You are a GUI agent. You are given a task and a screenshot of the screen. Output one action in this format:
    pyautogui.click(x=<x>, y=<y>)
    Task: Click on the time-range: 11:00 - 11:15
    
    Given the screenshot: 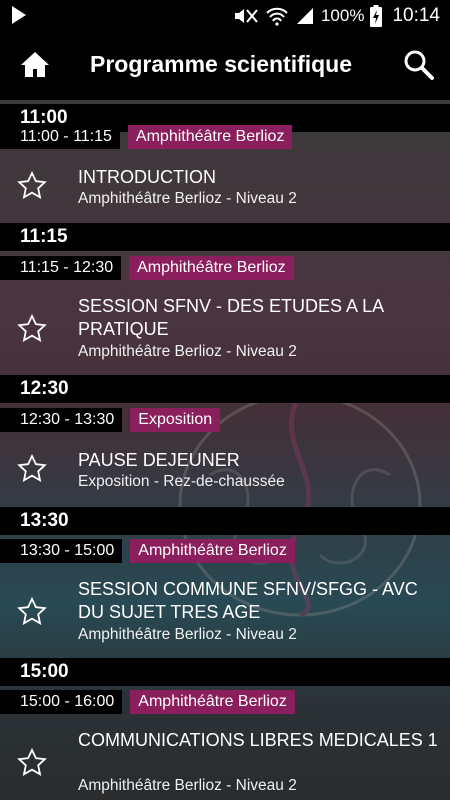 What is the action you would take?
    pyautogui.click(x=60, y=137)
    